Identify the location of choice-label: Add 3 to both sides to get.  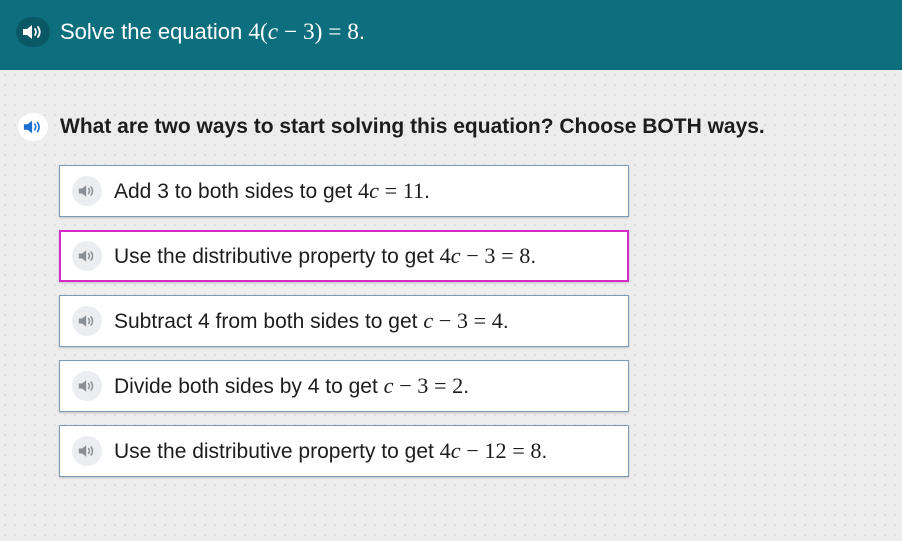
(236, 191).